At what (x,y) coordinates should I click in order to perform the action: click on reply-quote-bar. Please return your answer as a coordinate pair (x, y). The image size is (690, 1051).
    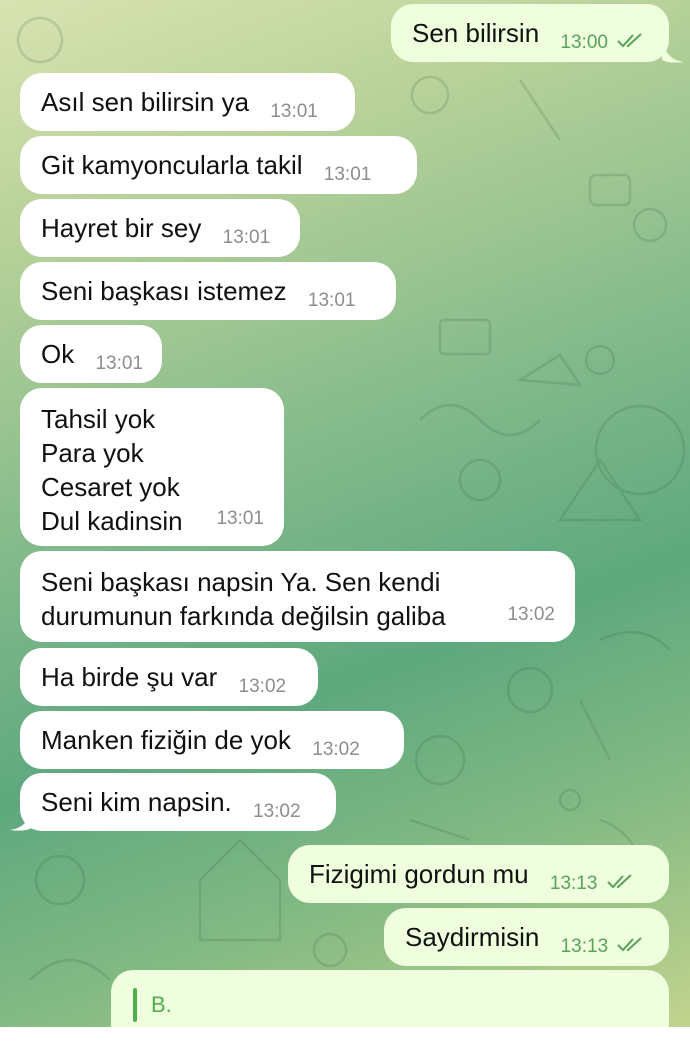
    Looking at the image, I should click on (135, 1005).